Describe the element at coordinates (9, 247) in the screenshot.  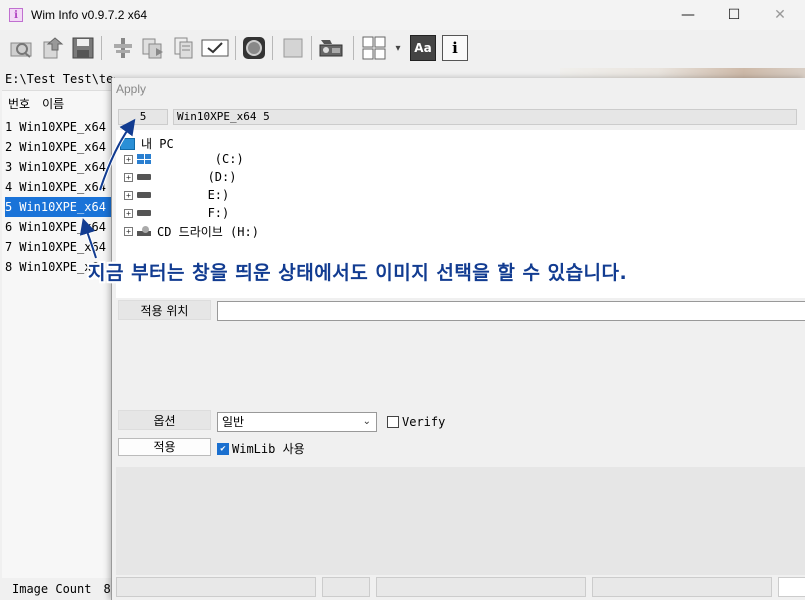
I see `list-item-number: 7` at that location.